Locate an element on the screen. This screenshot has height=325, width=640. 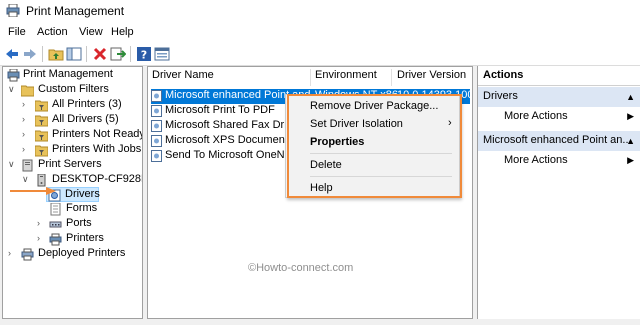
driver-name: Microsoft Shared Fax Driver is located at coordinates (233, 125).